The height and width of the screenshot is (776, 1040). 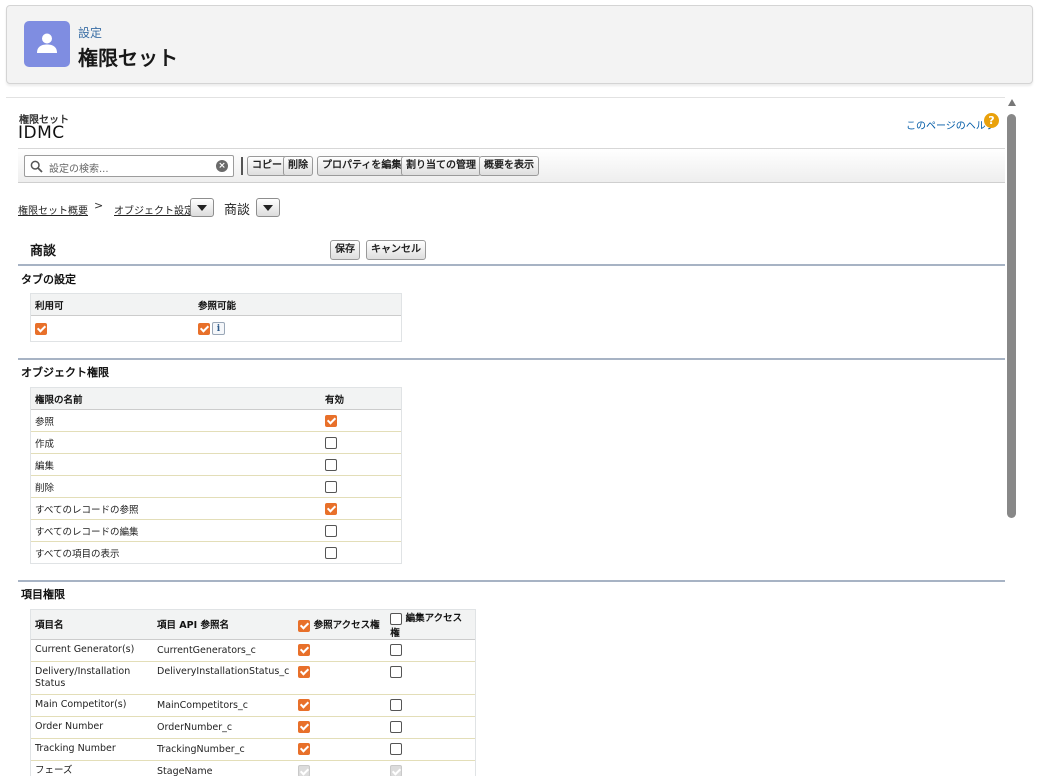 What do you see at coordinates (87, 510) in the screenshot?
I see `permission-name: すべてのレコードの参照` at bounding box center [87, 510].